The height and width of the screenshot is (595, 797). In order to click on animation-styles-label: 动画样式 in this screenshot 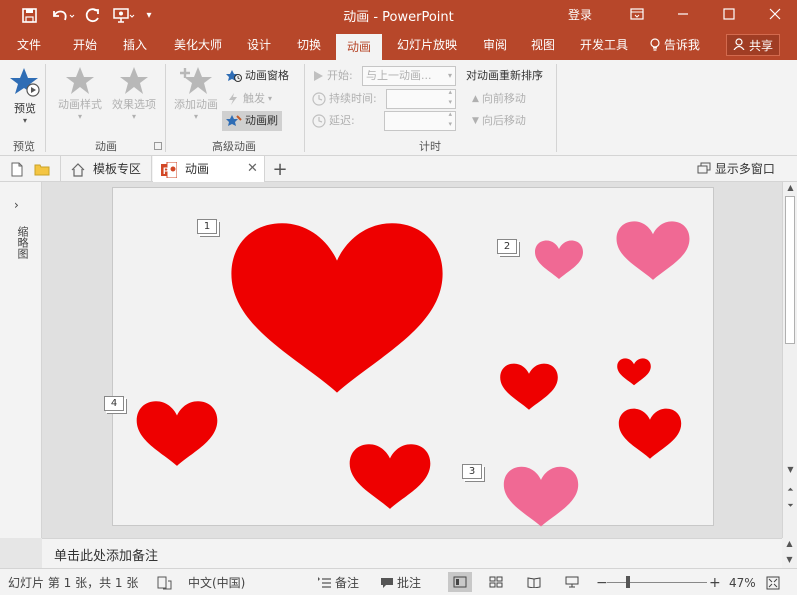, I will do `click(80, 104)`.